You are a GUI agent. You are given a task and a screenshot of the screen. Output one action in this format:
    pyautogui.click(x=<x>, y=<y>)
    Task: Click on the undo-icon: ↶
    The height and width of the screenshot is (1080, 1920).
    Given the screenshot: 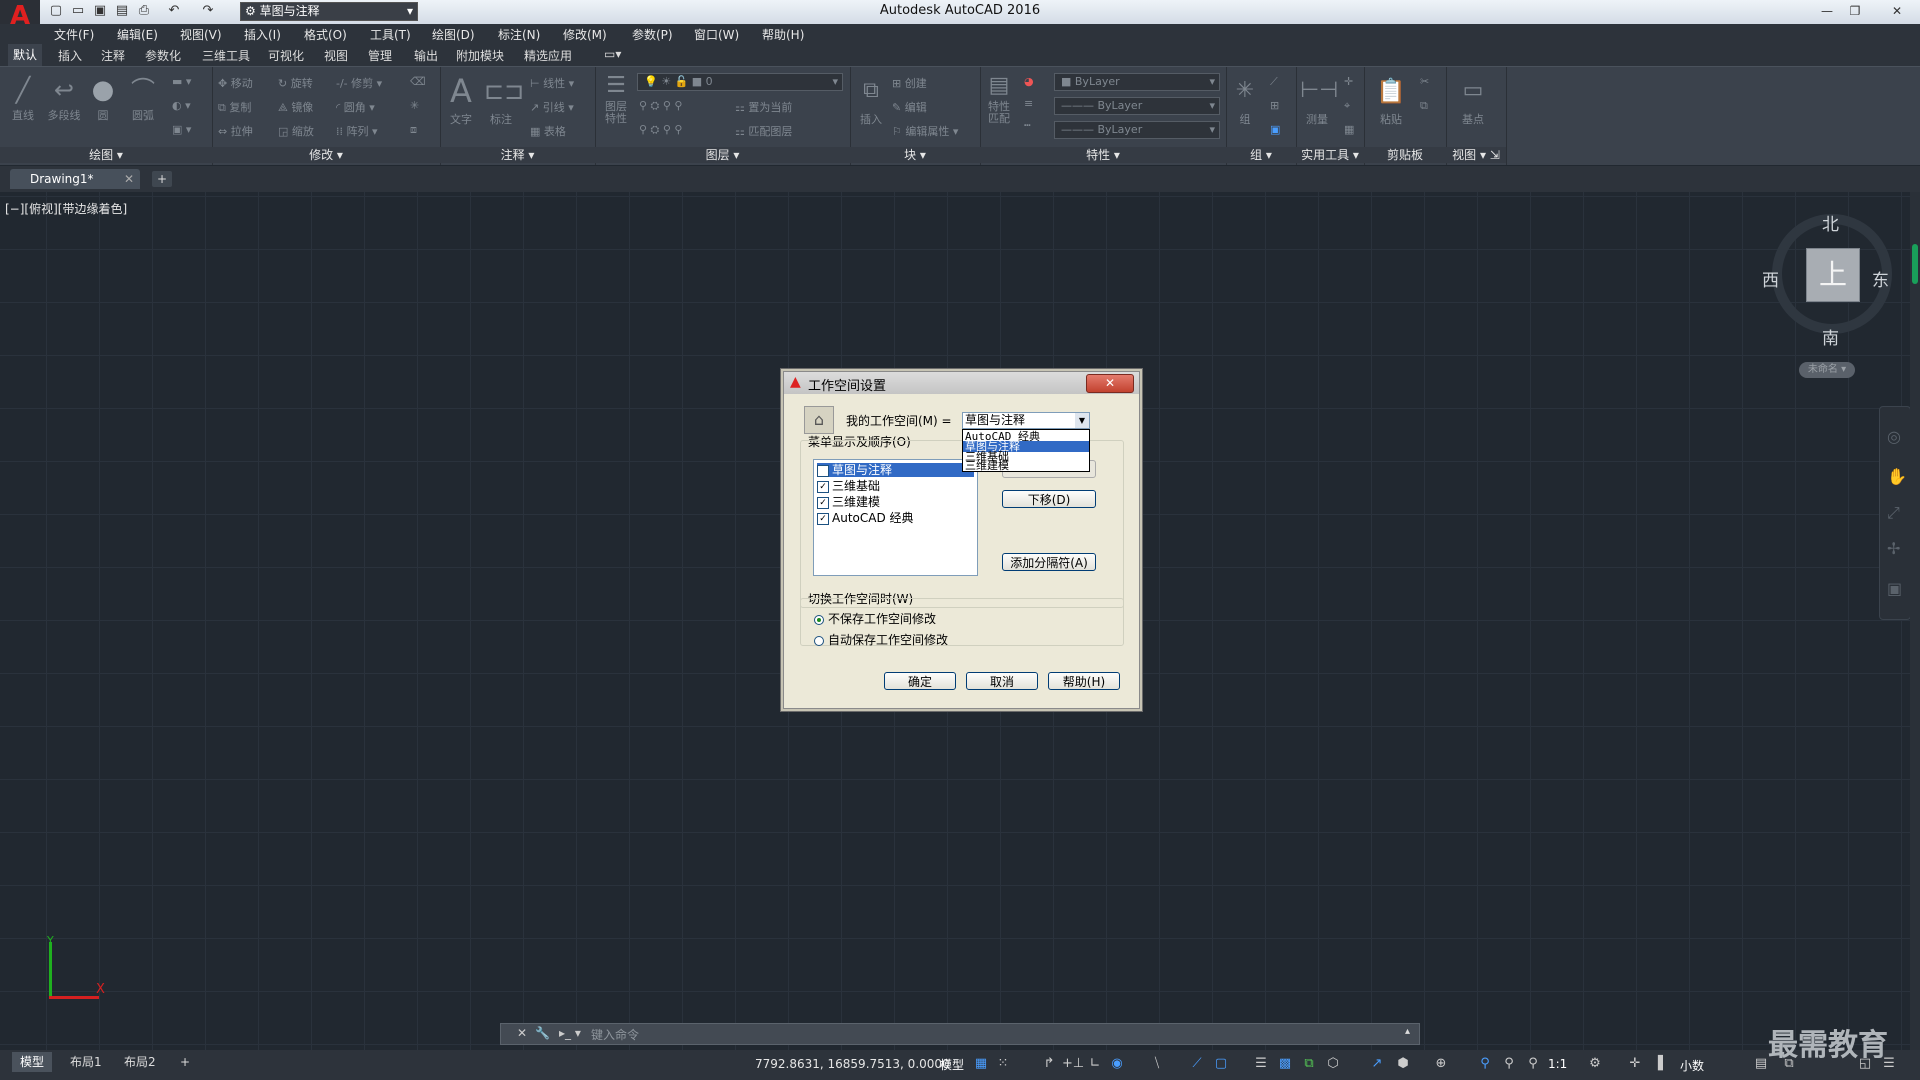 What is the action you would take?
    pyautogui.click(x=174, y=11)
    